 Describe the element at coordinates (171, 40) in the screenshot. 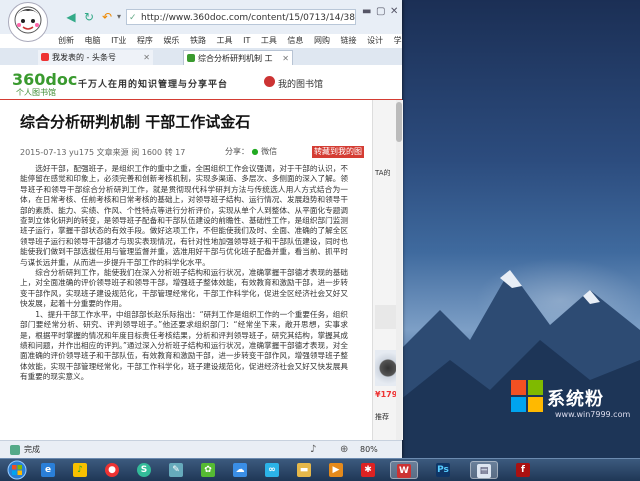

I see `bookmark-item: 娱乐` at that location.